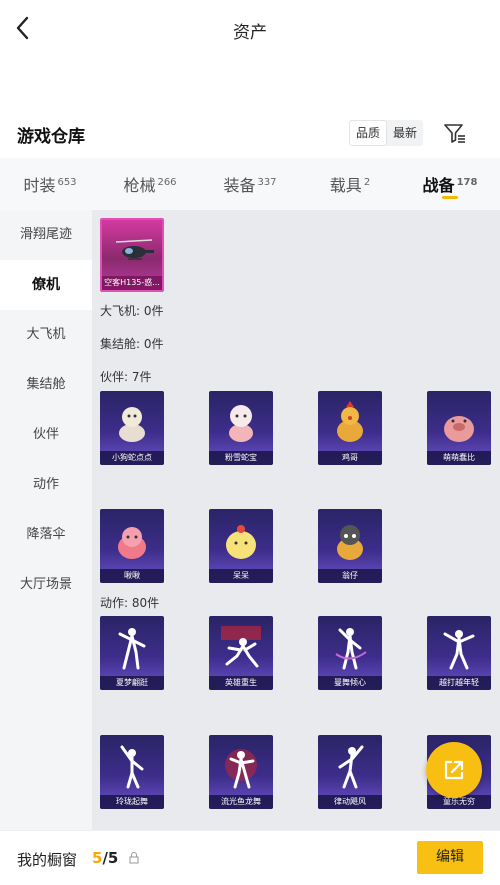 This screenshot has height=885, width=500. What do you see at coordinates (134, 249) in the screenshot?
I see `helicopter-icon` at bounding box center [134, 249].